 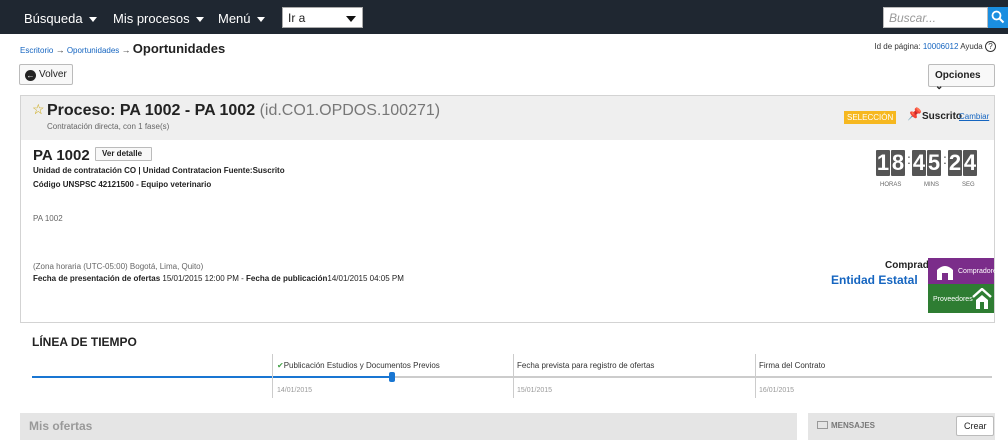 I want to click on back-button: ← Volver, so click(x=46, y=74).